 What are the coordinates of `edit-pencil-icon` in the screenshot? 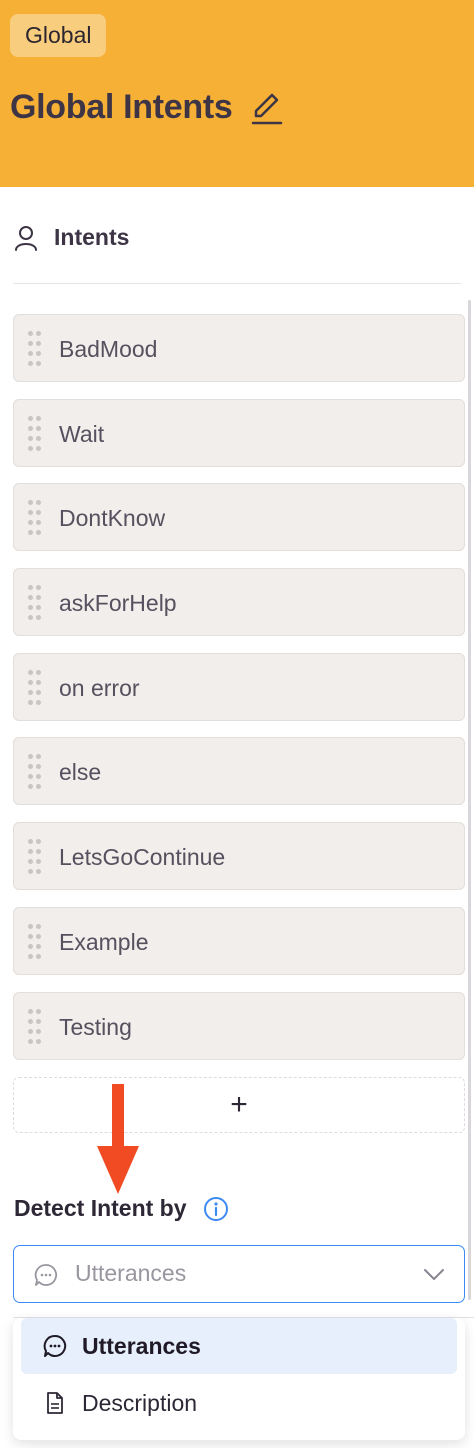 It's located at (267, 108).